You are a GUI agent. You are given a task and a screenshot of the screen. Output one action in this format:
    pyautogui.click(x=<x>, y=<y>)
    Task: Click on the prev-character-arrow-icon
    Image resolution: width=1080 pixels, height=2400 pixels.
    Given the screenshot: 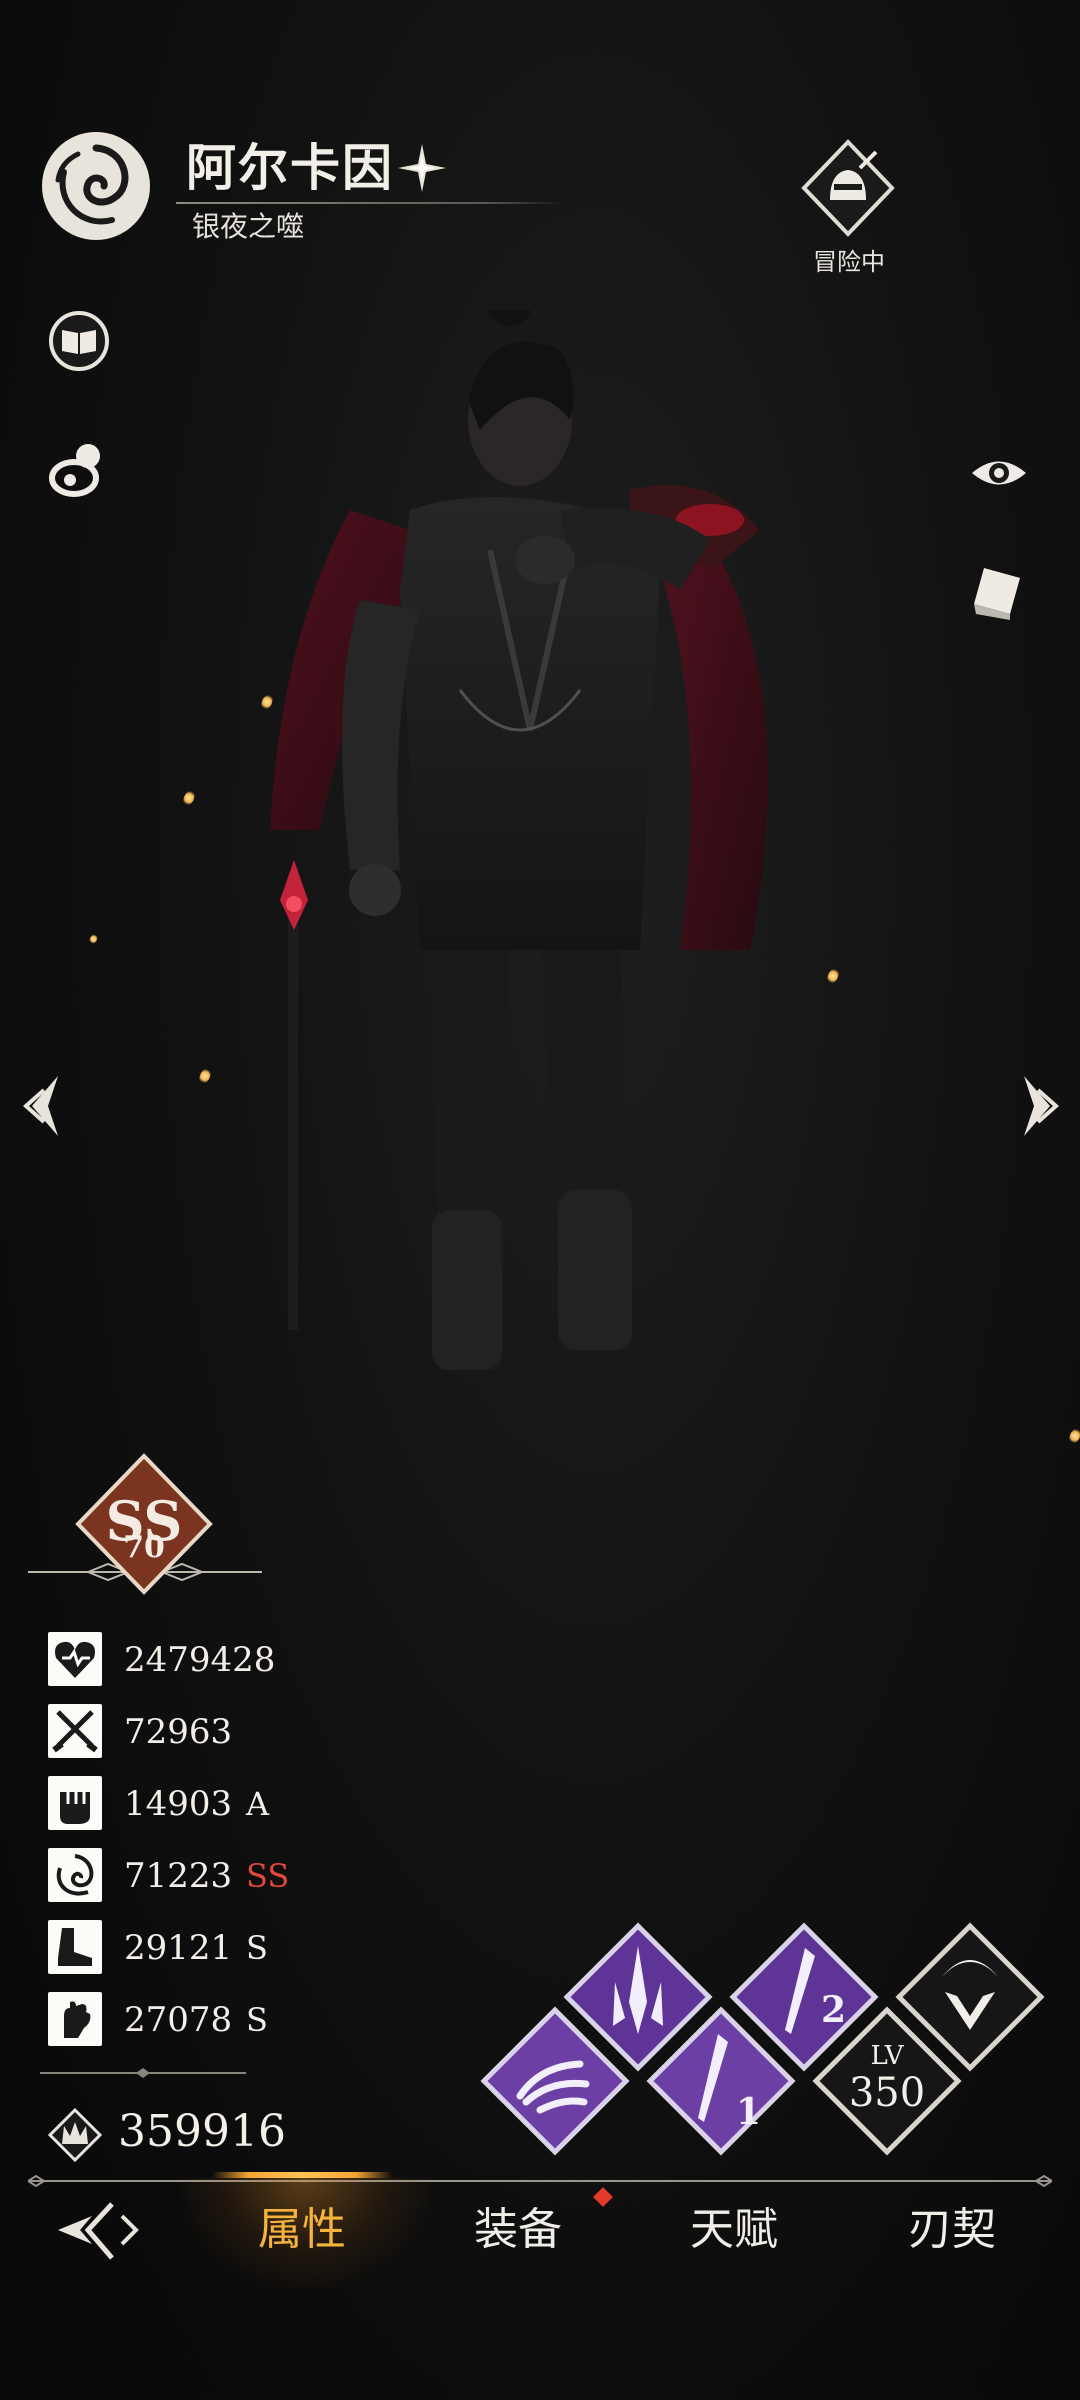 What is the action you would take?
    pyautogui.click(x=44, y=1106)
    